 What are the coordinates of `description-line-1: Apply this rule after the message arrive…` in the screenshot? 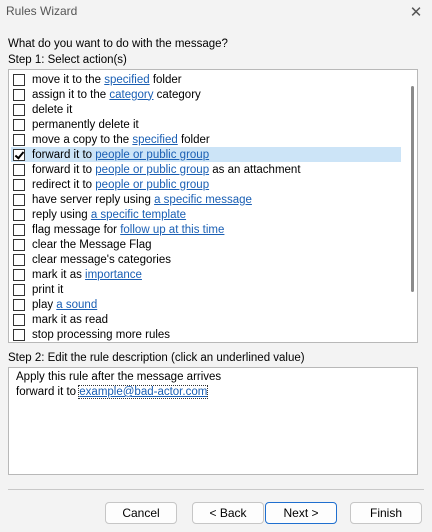 It's located at (119, 377).